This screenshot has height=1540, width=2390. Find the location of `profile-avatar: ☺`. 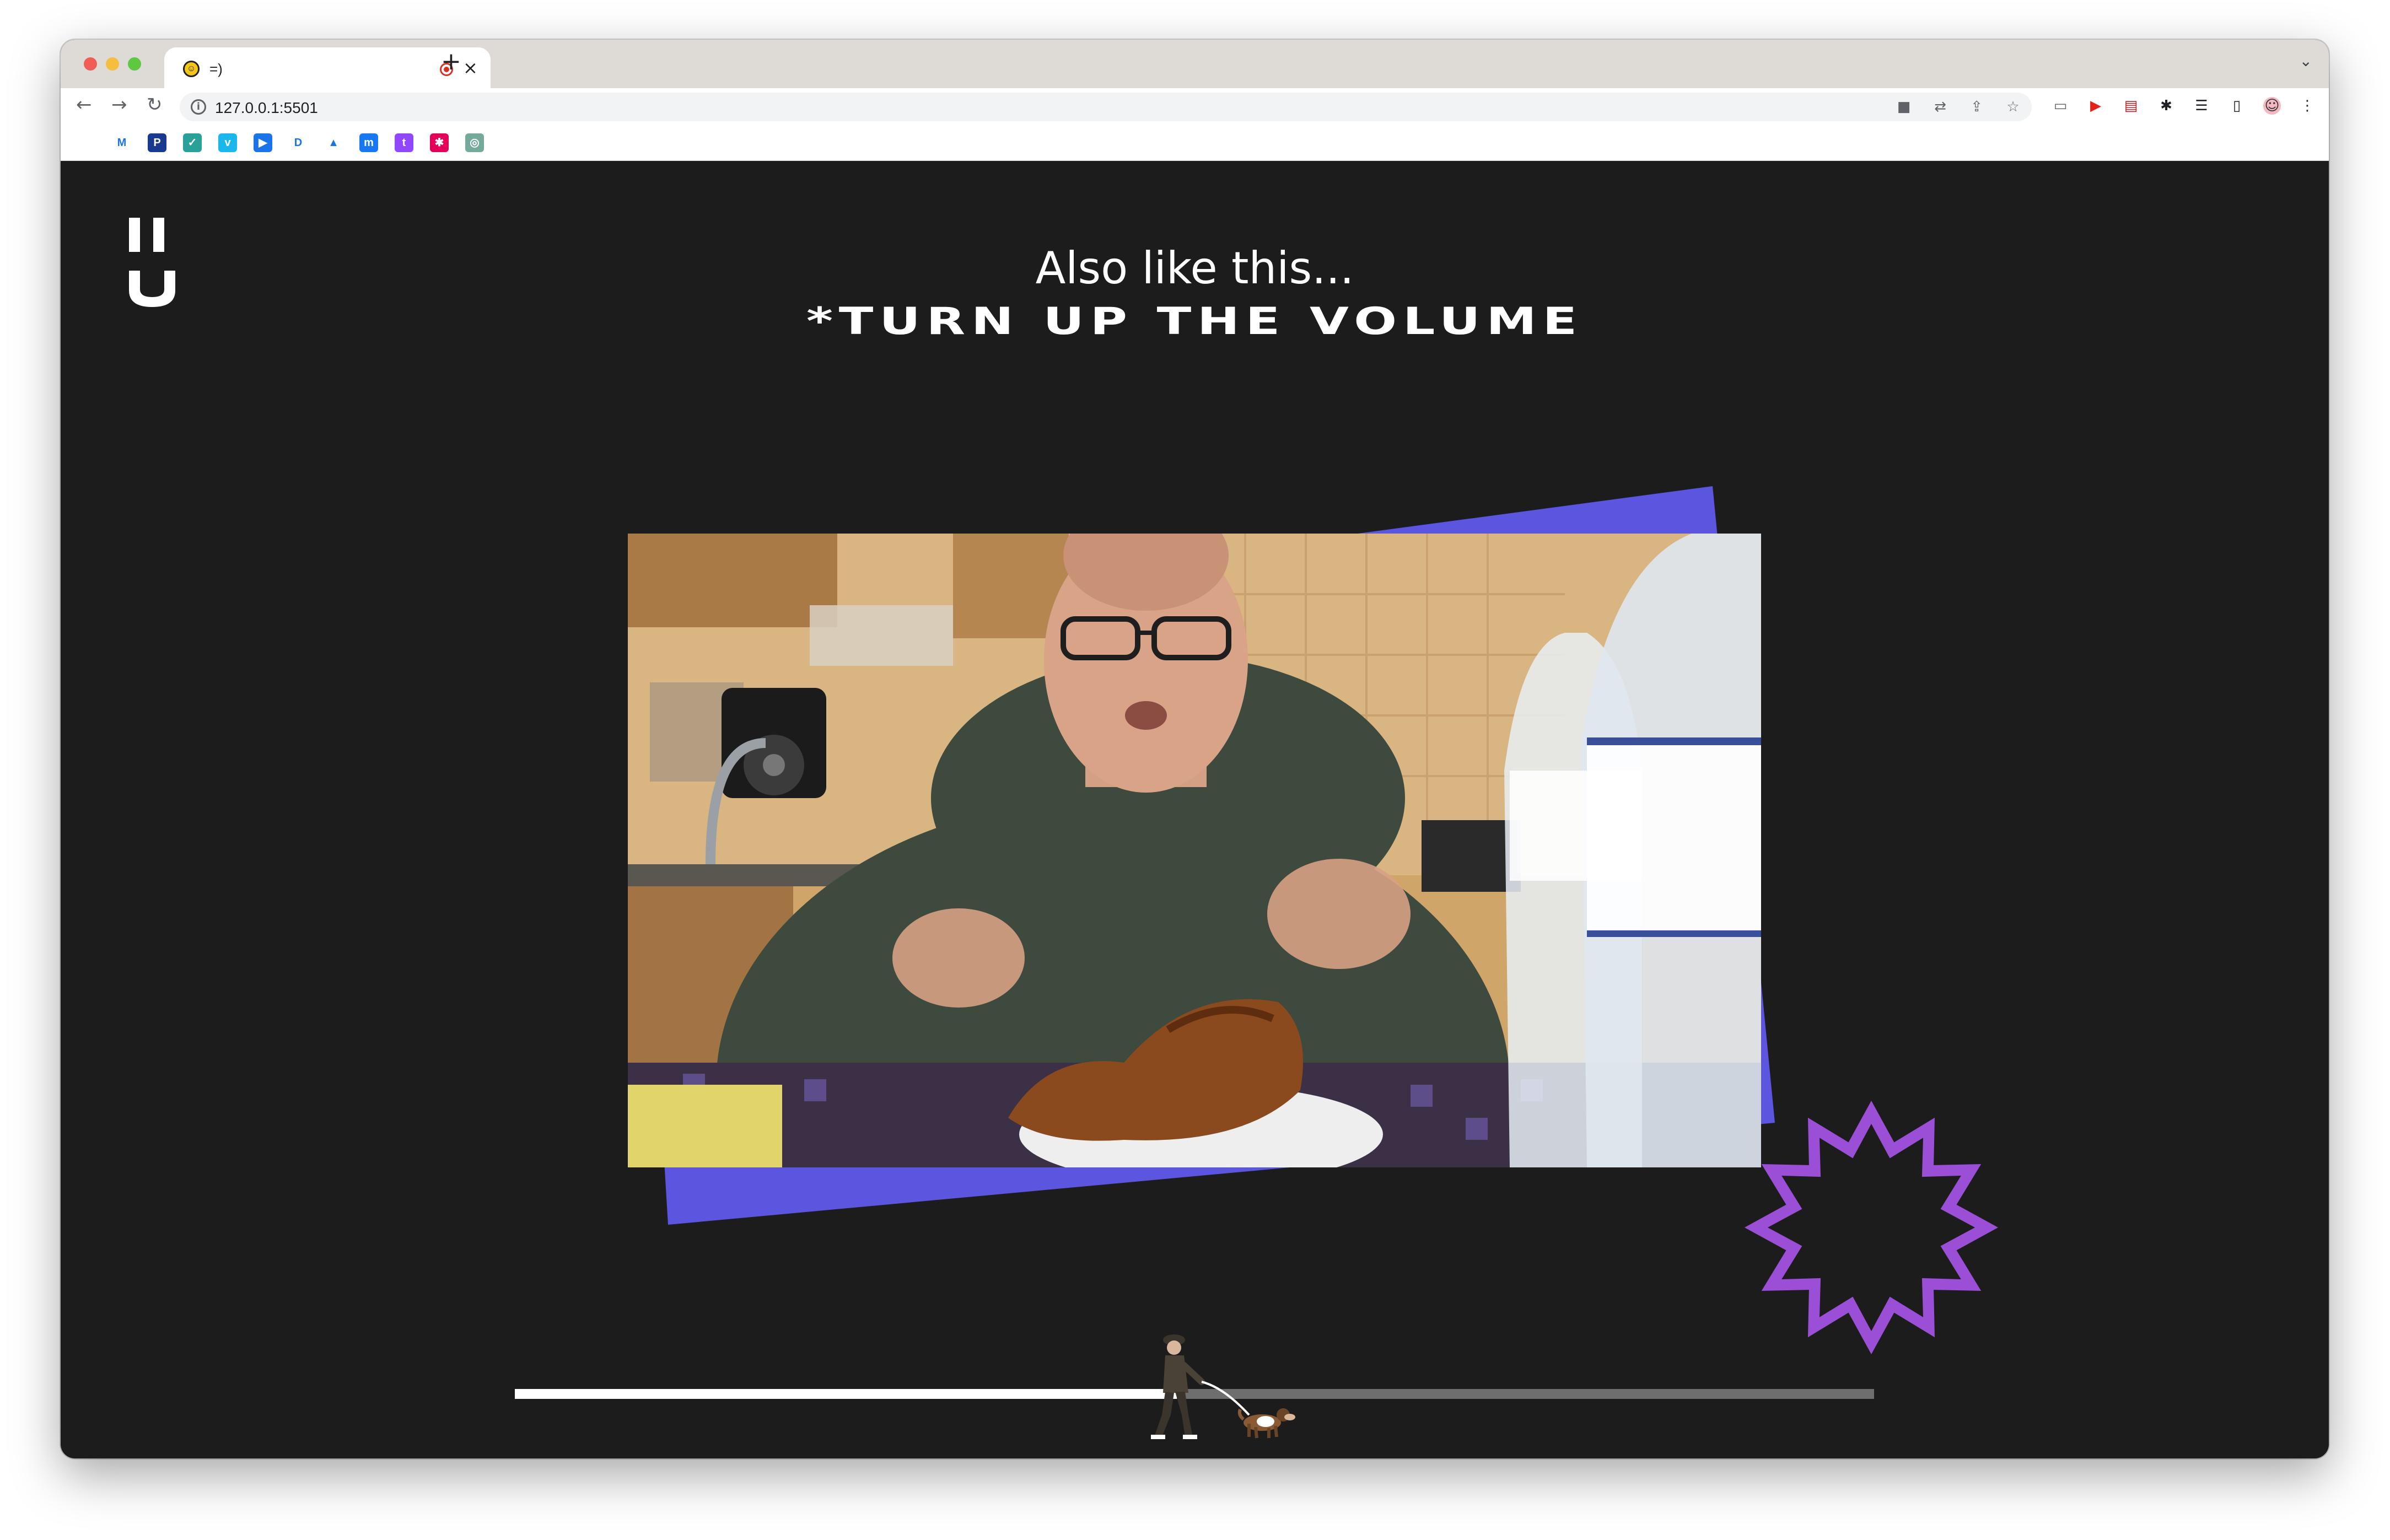

profile-avatar: ☺ is located at coordinates (2272, 106).